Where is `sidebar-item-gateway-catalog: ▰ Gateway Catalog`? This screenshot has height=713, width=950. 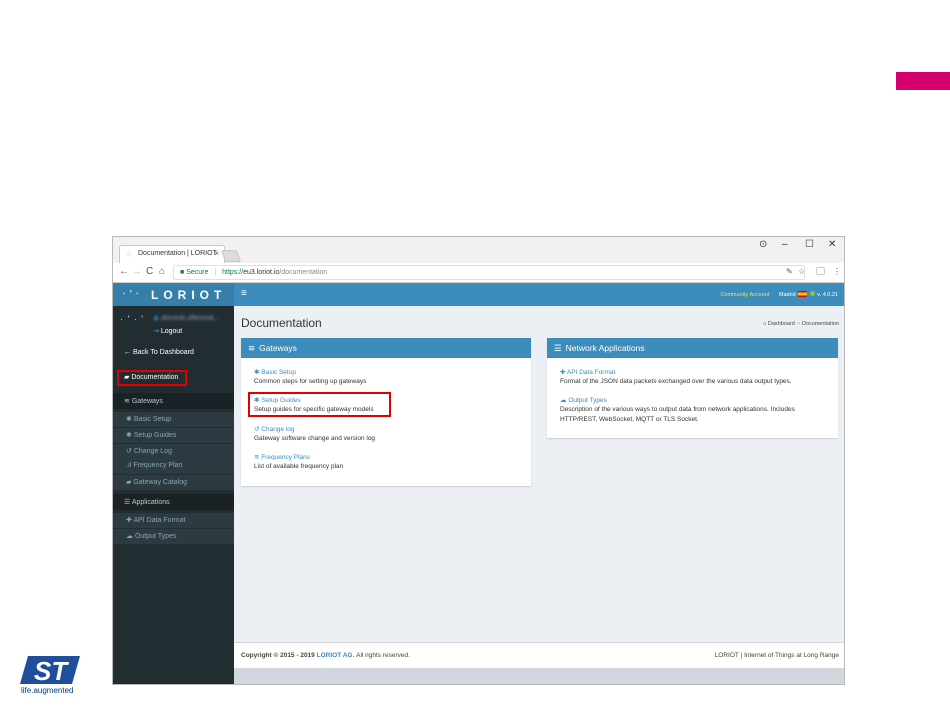
sidebar-item-gateway-catalog: ▰ Gateway Catalog is located at coordinates (173, 482).